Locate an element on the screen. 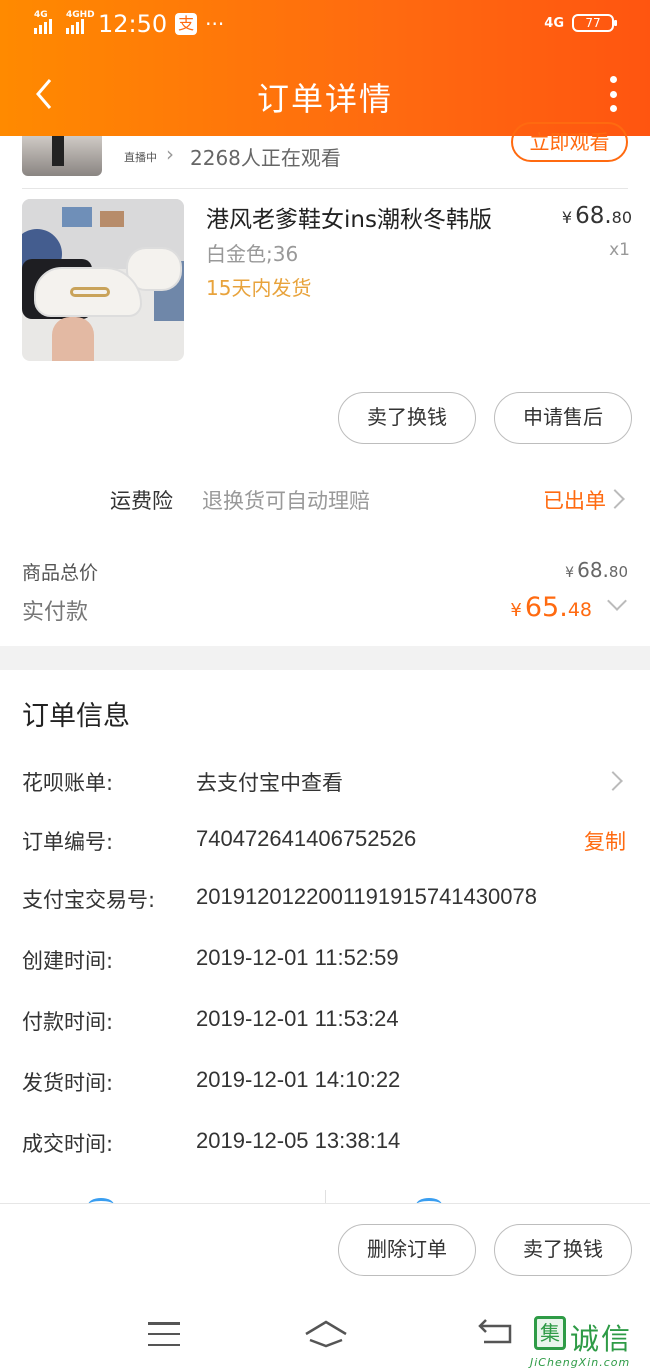 The image size is (650, 1372). live-stream-row: 直播中 › 2268人正在观看 立即观看 is located at coordinates (325, 155).